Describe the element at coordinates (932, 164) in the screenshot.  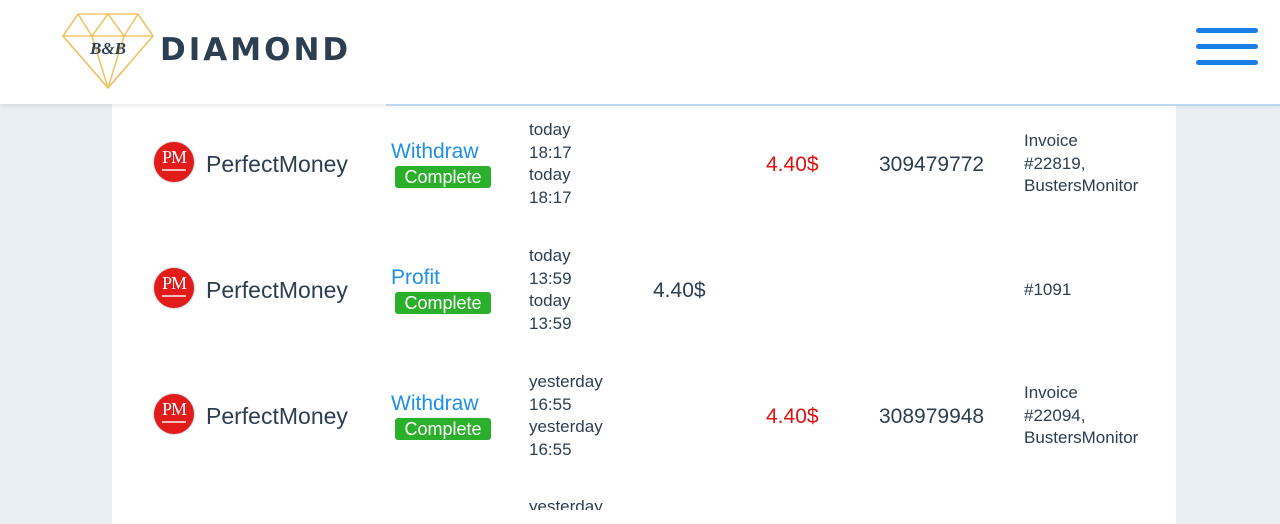
I see `batch-number: 309479772` at that location.